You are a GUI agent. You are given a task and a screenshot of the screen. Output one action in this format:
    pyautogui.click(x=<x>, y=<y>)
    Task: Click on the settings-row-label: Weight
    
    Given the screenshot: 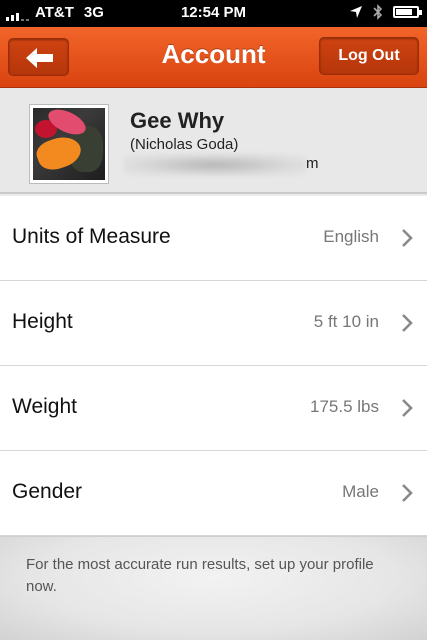 What is the action you would take?
    pyautogui.click(x=44, y=406)
    